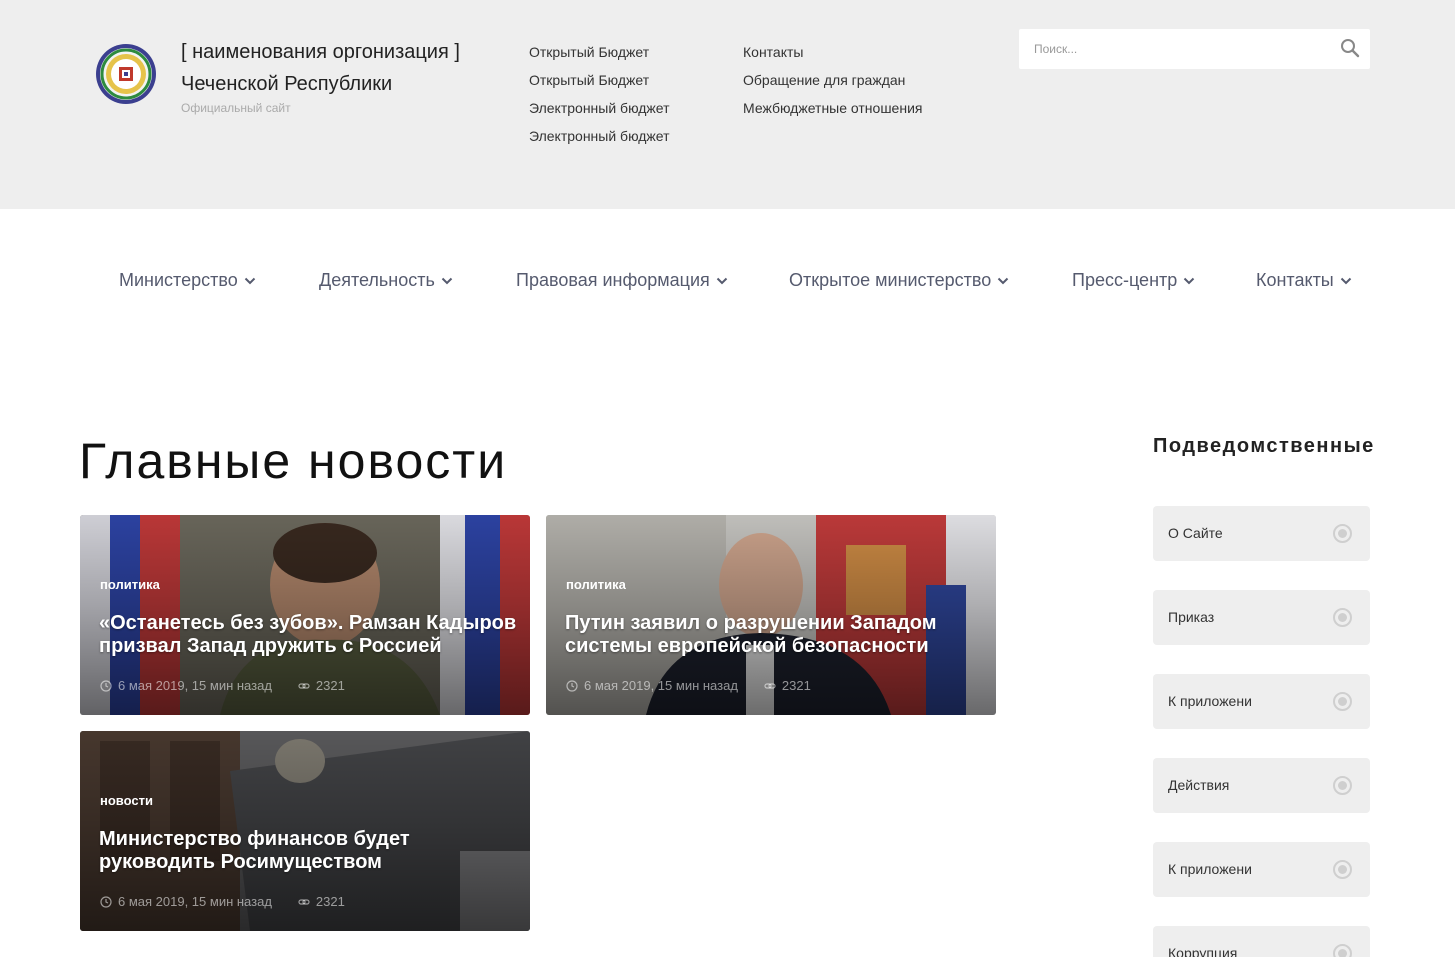  I want to click on quick-link-electronic-budget: Электронный бюджет, so click(599, 108).